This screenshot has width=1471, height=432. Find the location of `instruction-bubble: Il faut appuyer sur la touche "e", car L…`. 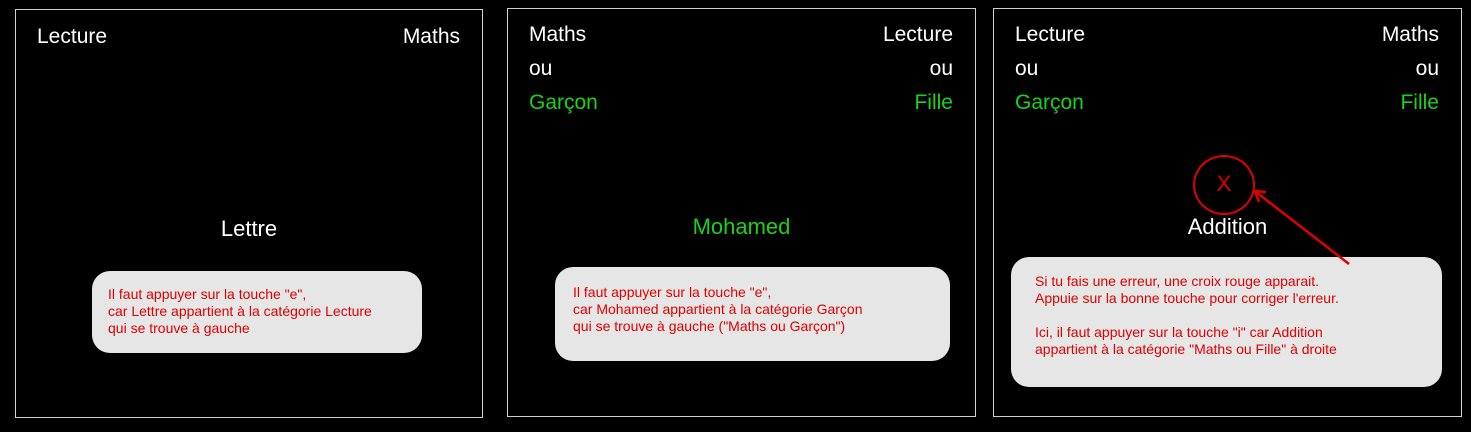

instruction-bubble: Il faut appuyer sur la touche "e", car L… is located at coordinates (257, 312).